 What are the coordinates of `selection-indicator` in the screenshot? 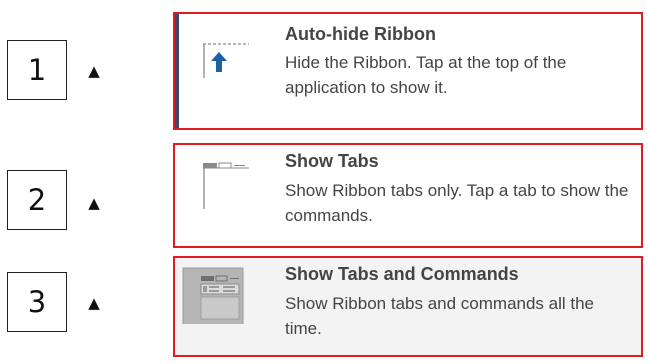 It's located at (177, 71).